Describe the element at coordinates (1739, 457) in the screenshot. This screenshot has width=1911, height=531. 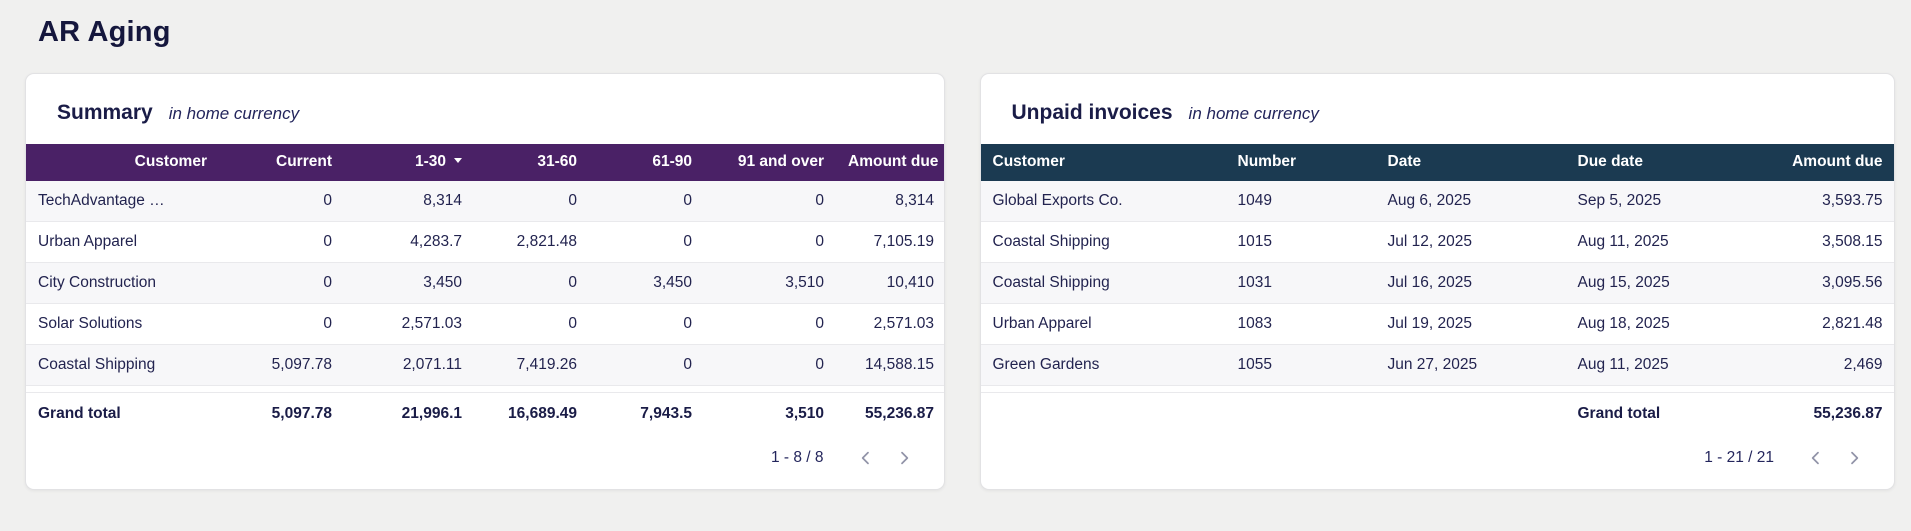
I see `page-range-label: 1 - 21 / 21` at that location.